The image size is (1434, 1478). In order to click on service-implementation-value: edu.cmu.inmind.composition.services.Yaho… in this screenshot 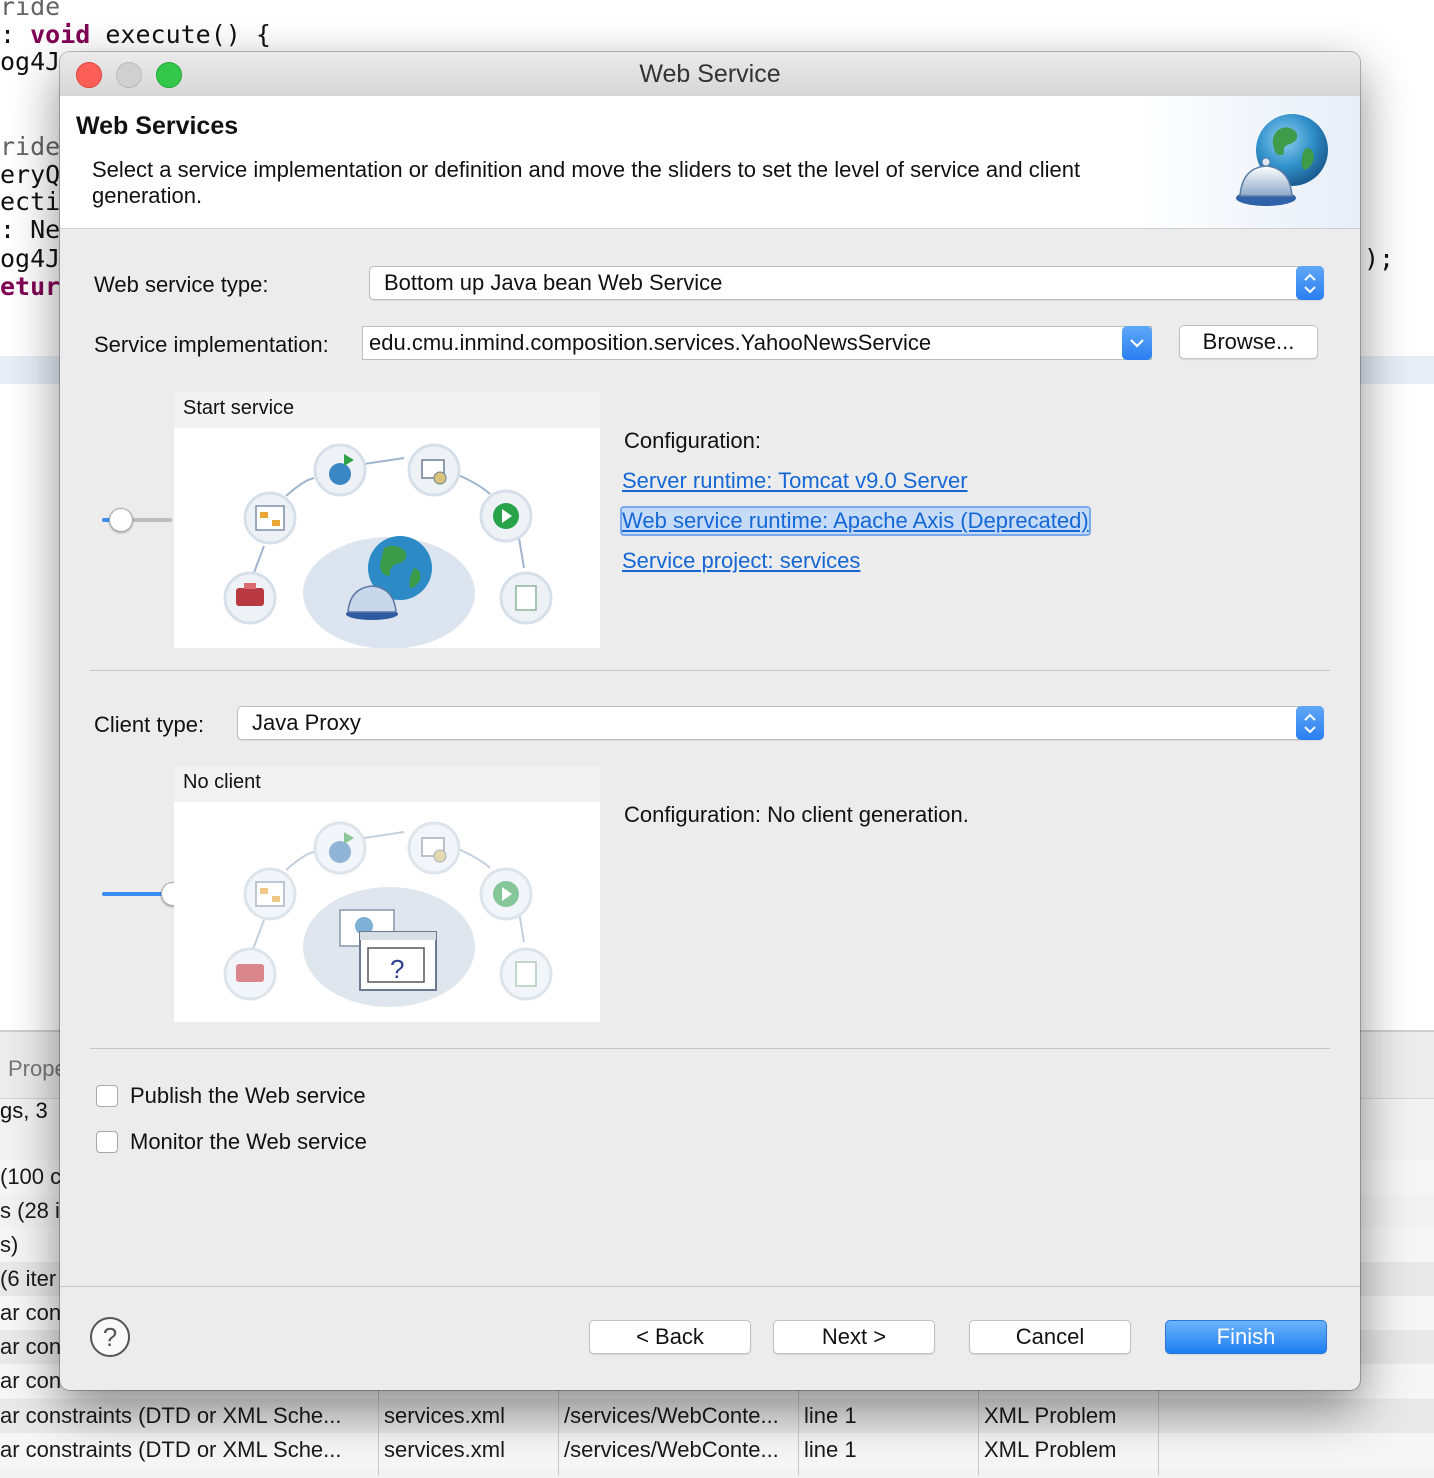, I will do `click(650, 342)`.